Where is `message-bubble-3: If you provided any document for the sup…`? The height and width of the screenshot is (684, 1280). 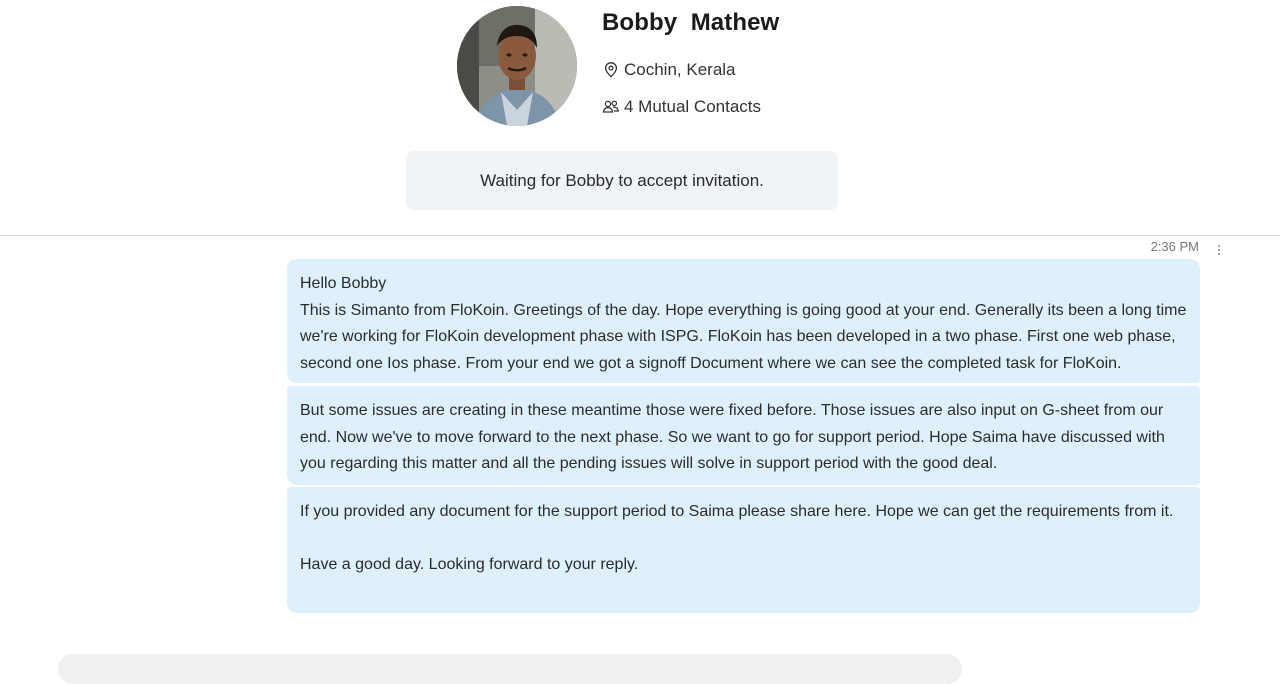 message-bubble-3: If you provided any document for the sup… is located at coordinates (743, 550).